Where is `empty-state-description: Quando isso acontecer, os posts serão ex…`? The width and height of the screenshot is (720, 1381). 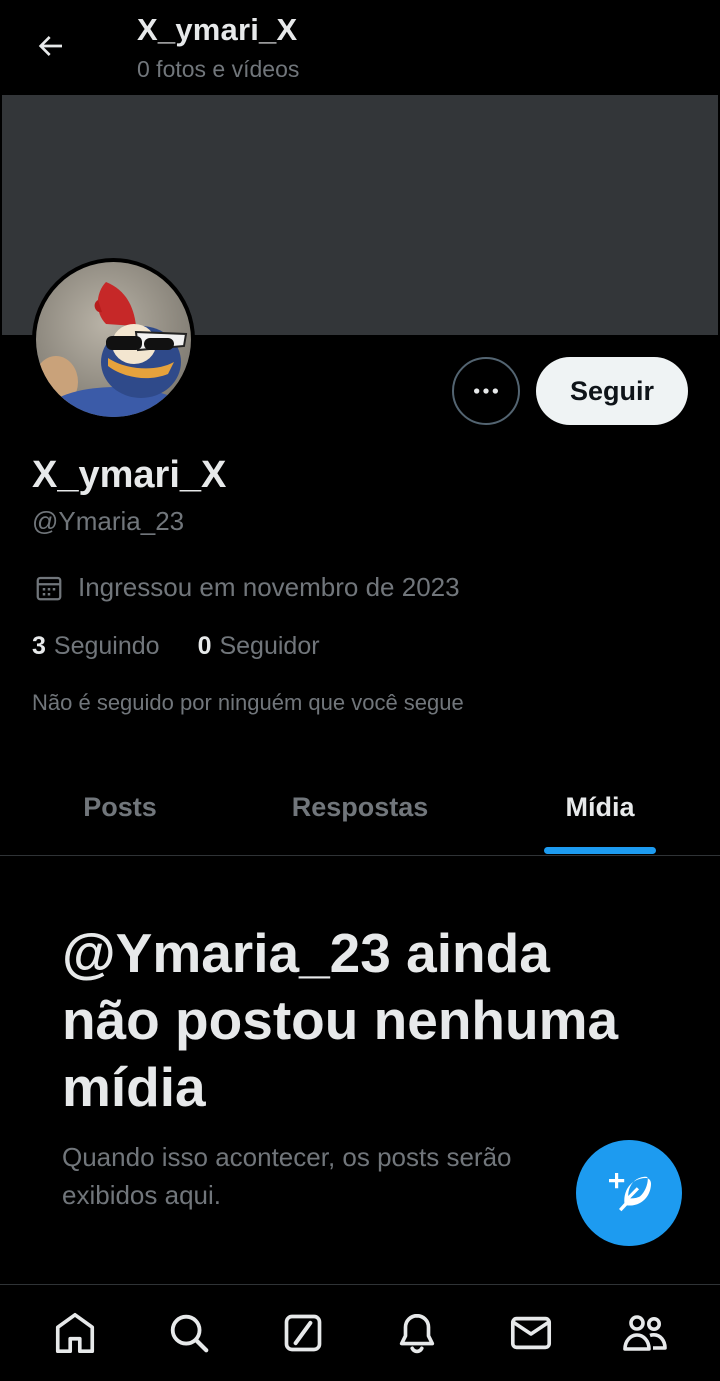
empty-state-description: Quando isso acontecer, os posts serão ex… is located at coordinates (287, 1176).